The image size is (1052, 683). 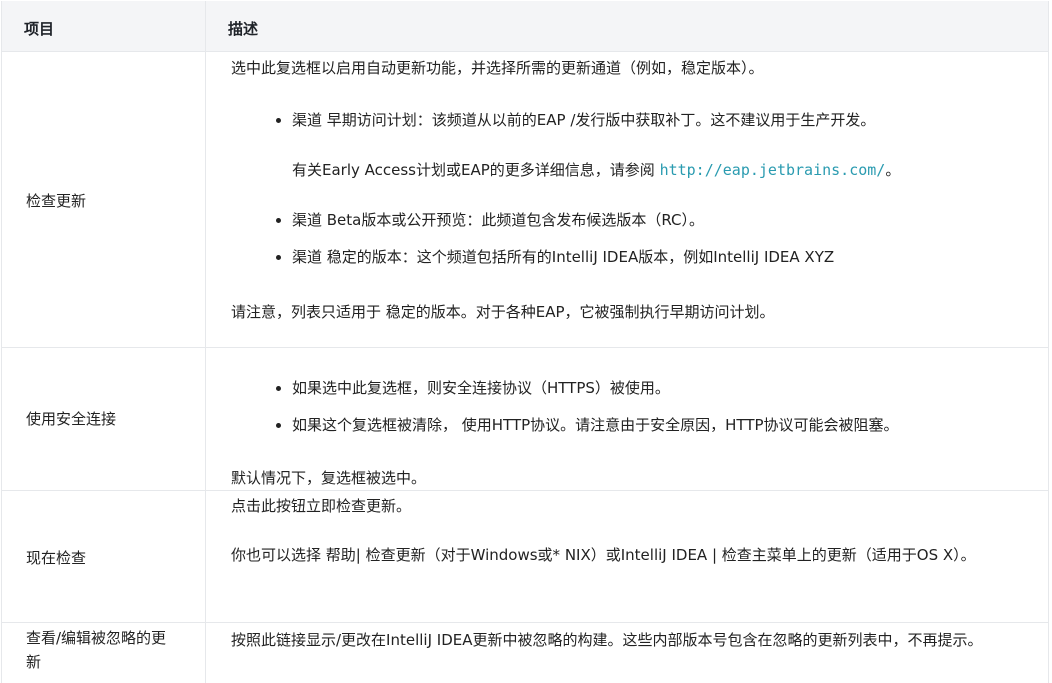 What do you see at coordinates (497, 68) in the screenshot?
I see `row-intro: 选中此复选框以启用自动更新功能，并选择所需的更新通道（例如，稳定版本）。` at bounding box center [497, 68].